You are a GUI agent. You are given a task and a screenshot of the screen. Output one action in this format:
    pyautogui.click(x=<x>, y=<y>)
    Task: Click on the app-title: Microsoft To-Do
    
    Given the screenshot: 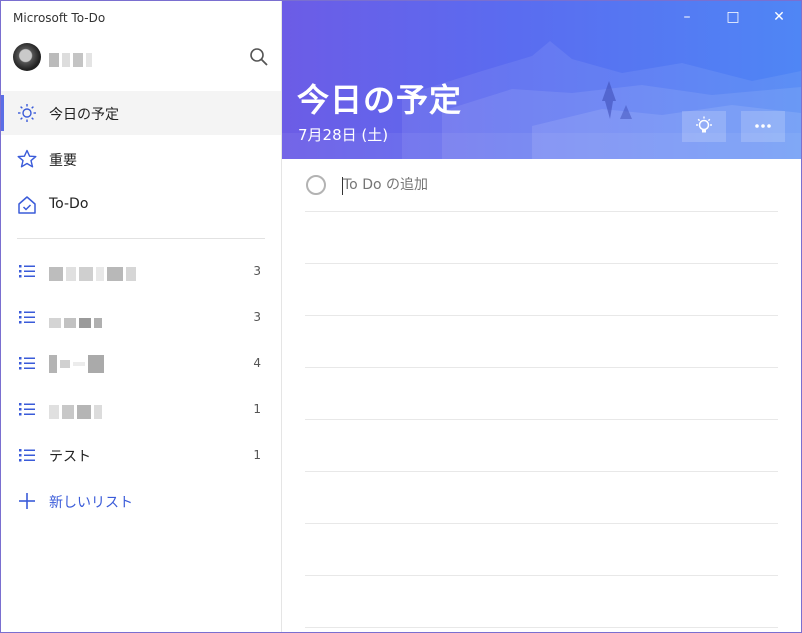 What is the action you would take?
    pyautogui.click(x=59, y=18)
    